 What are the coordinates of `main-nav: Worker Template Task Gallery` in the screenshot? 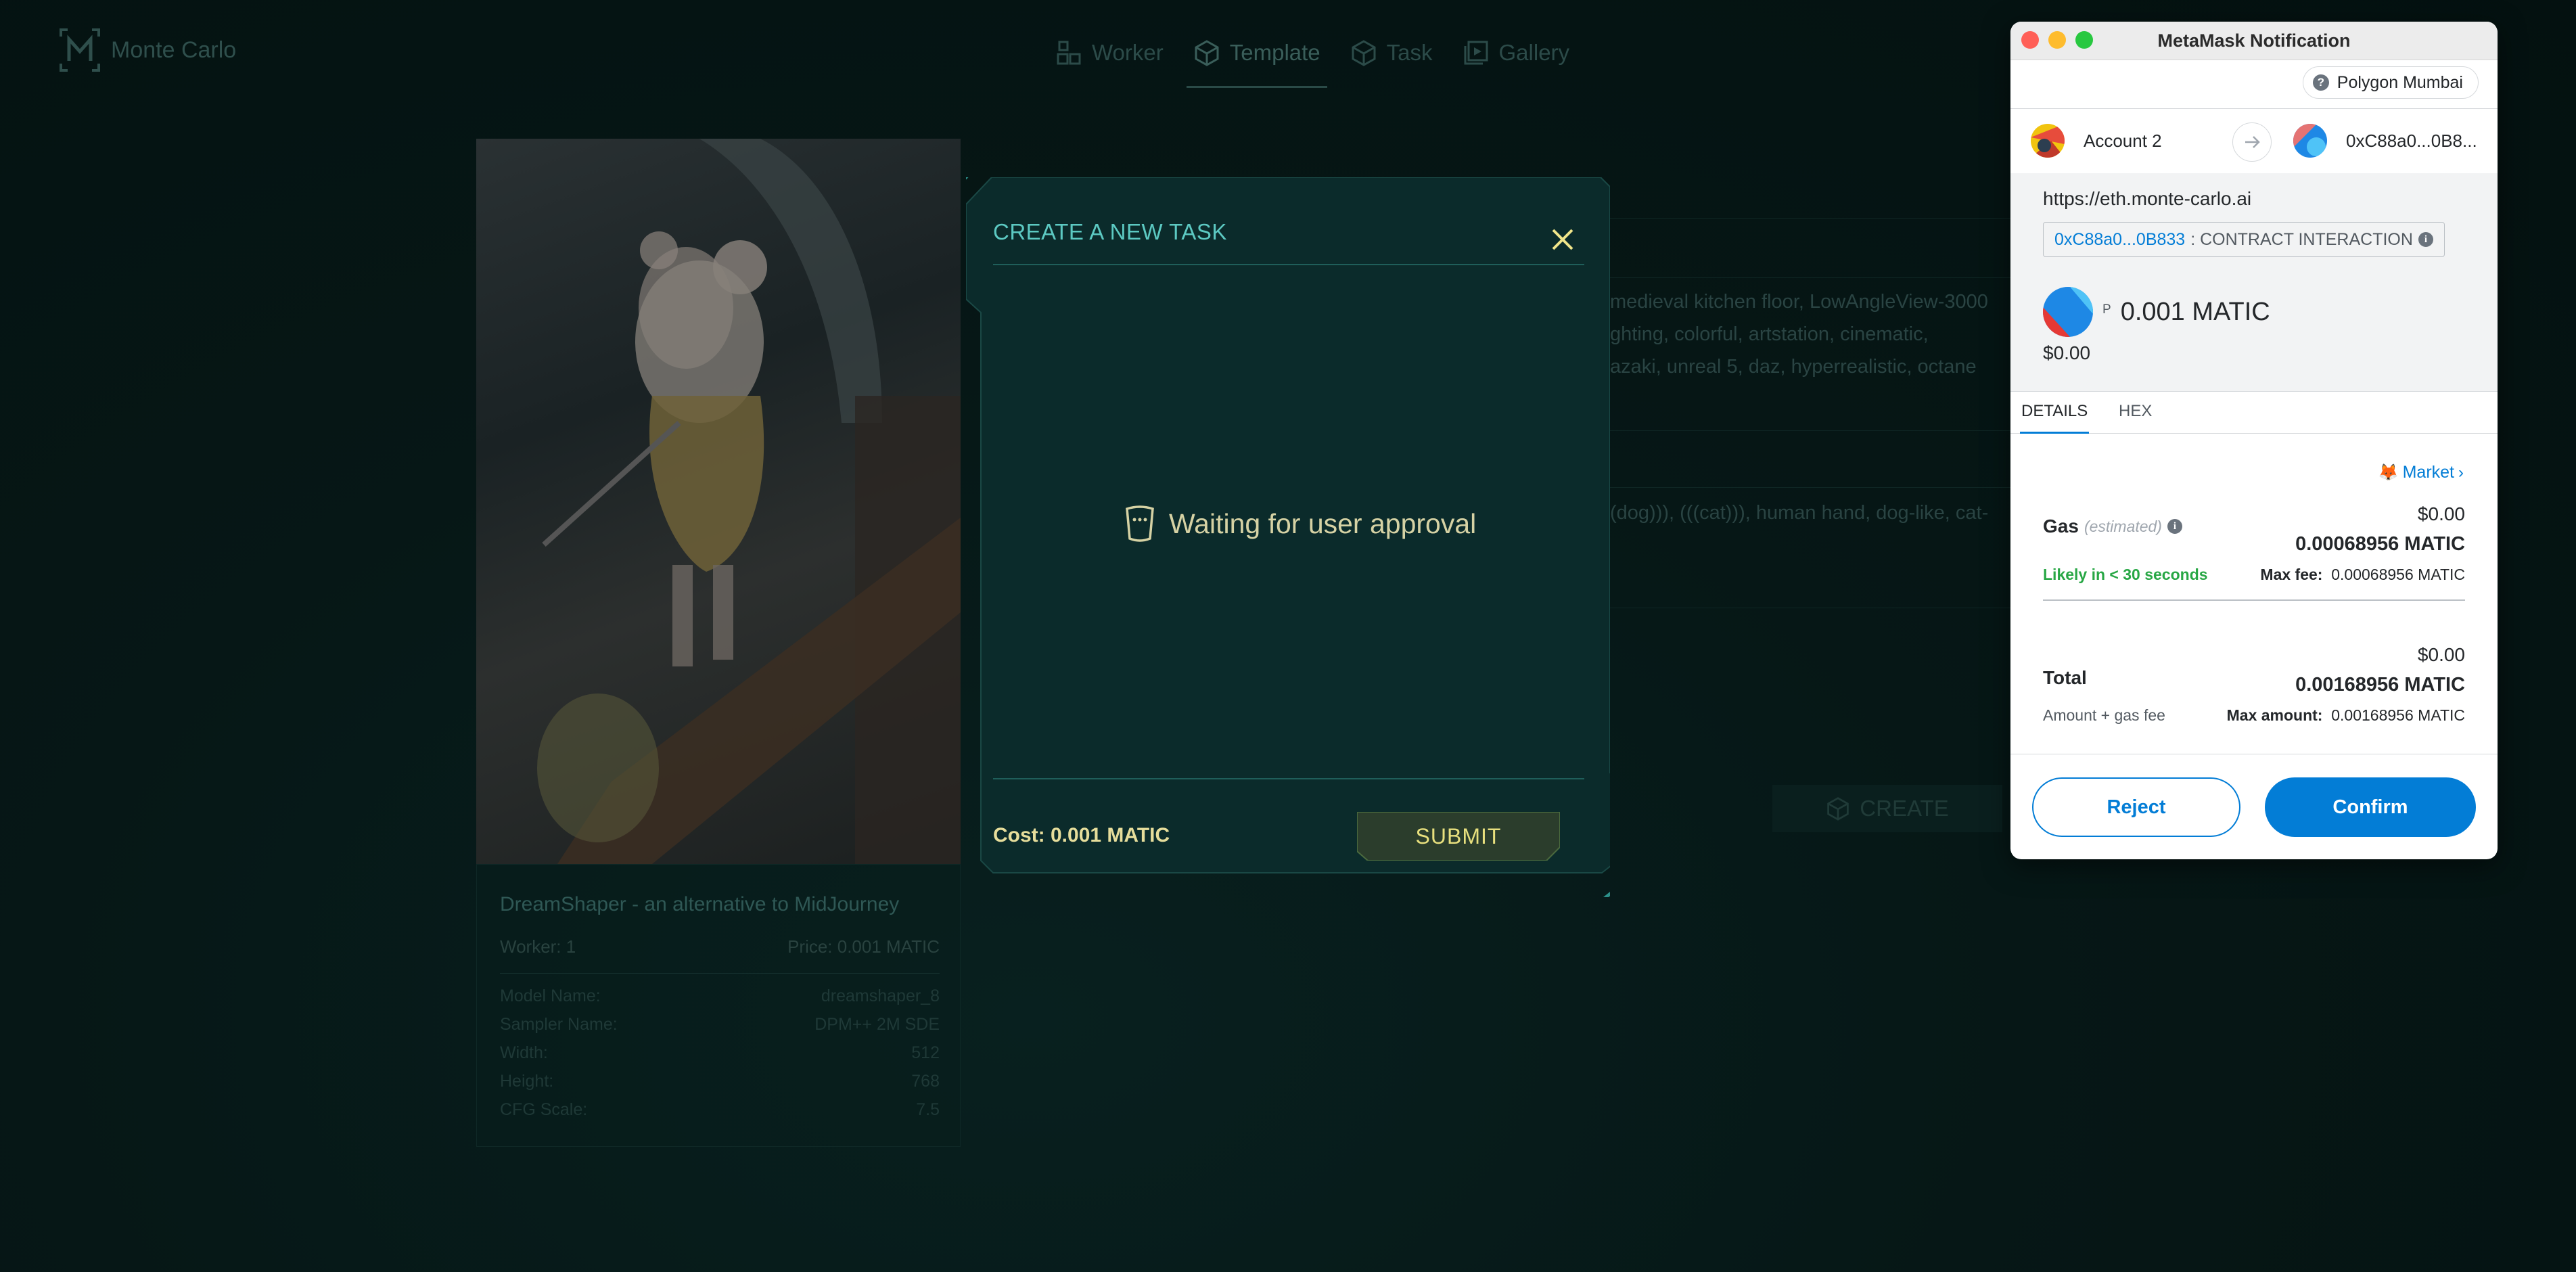 It's located at (1320, 61).